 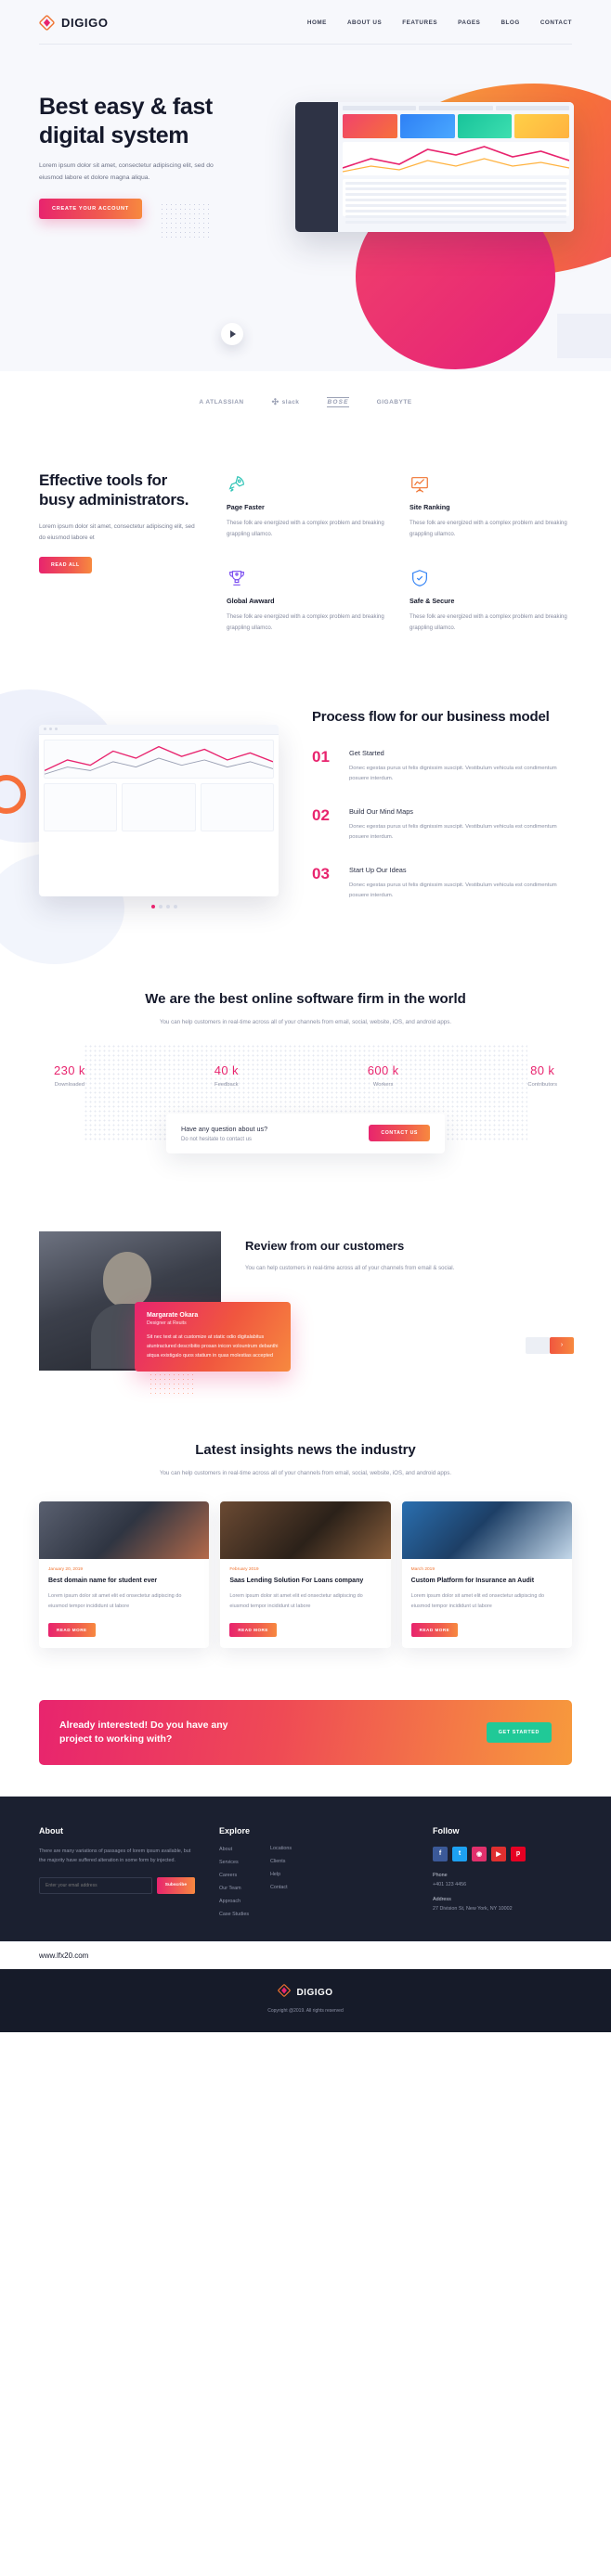 What do you see at coordinates (321, 757) in the screenshot?
I see `step-number: 01` at bounding box center [321, 757].